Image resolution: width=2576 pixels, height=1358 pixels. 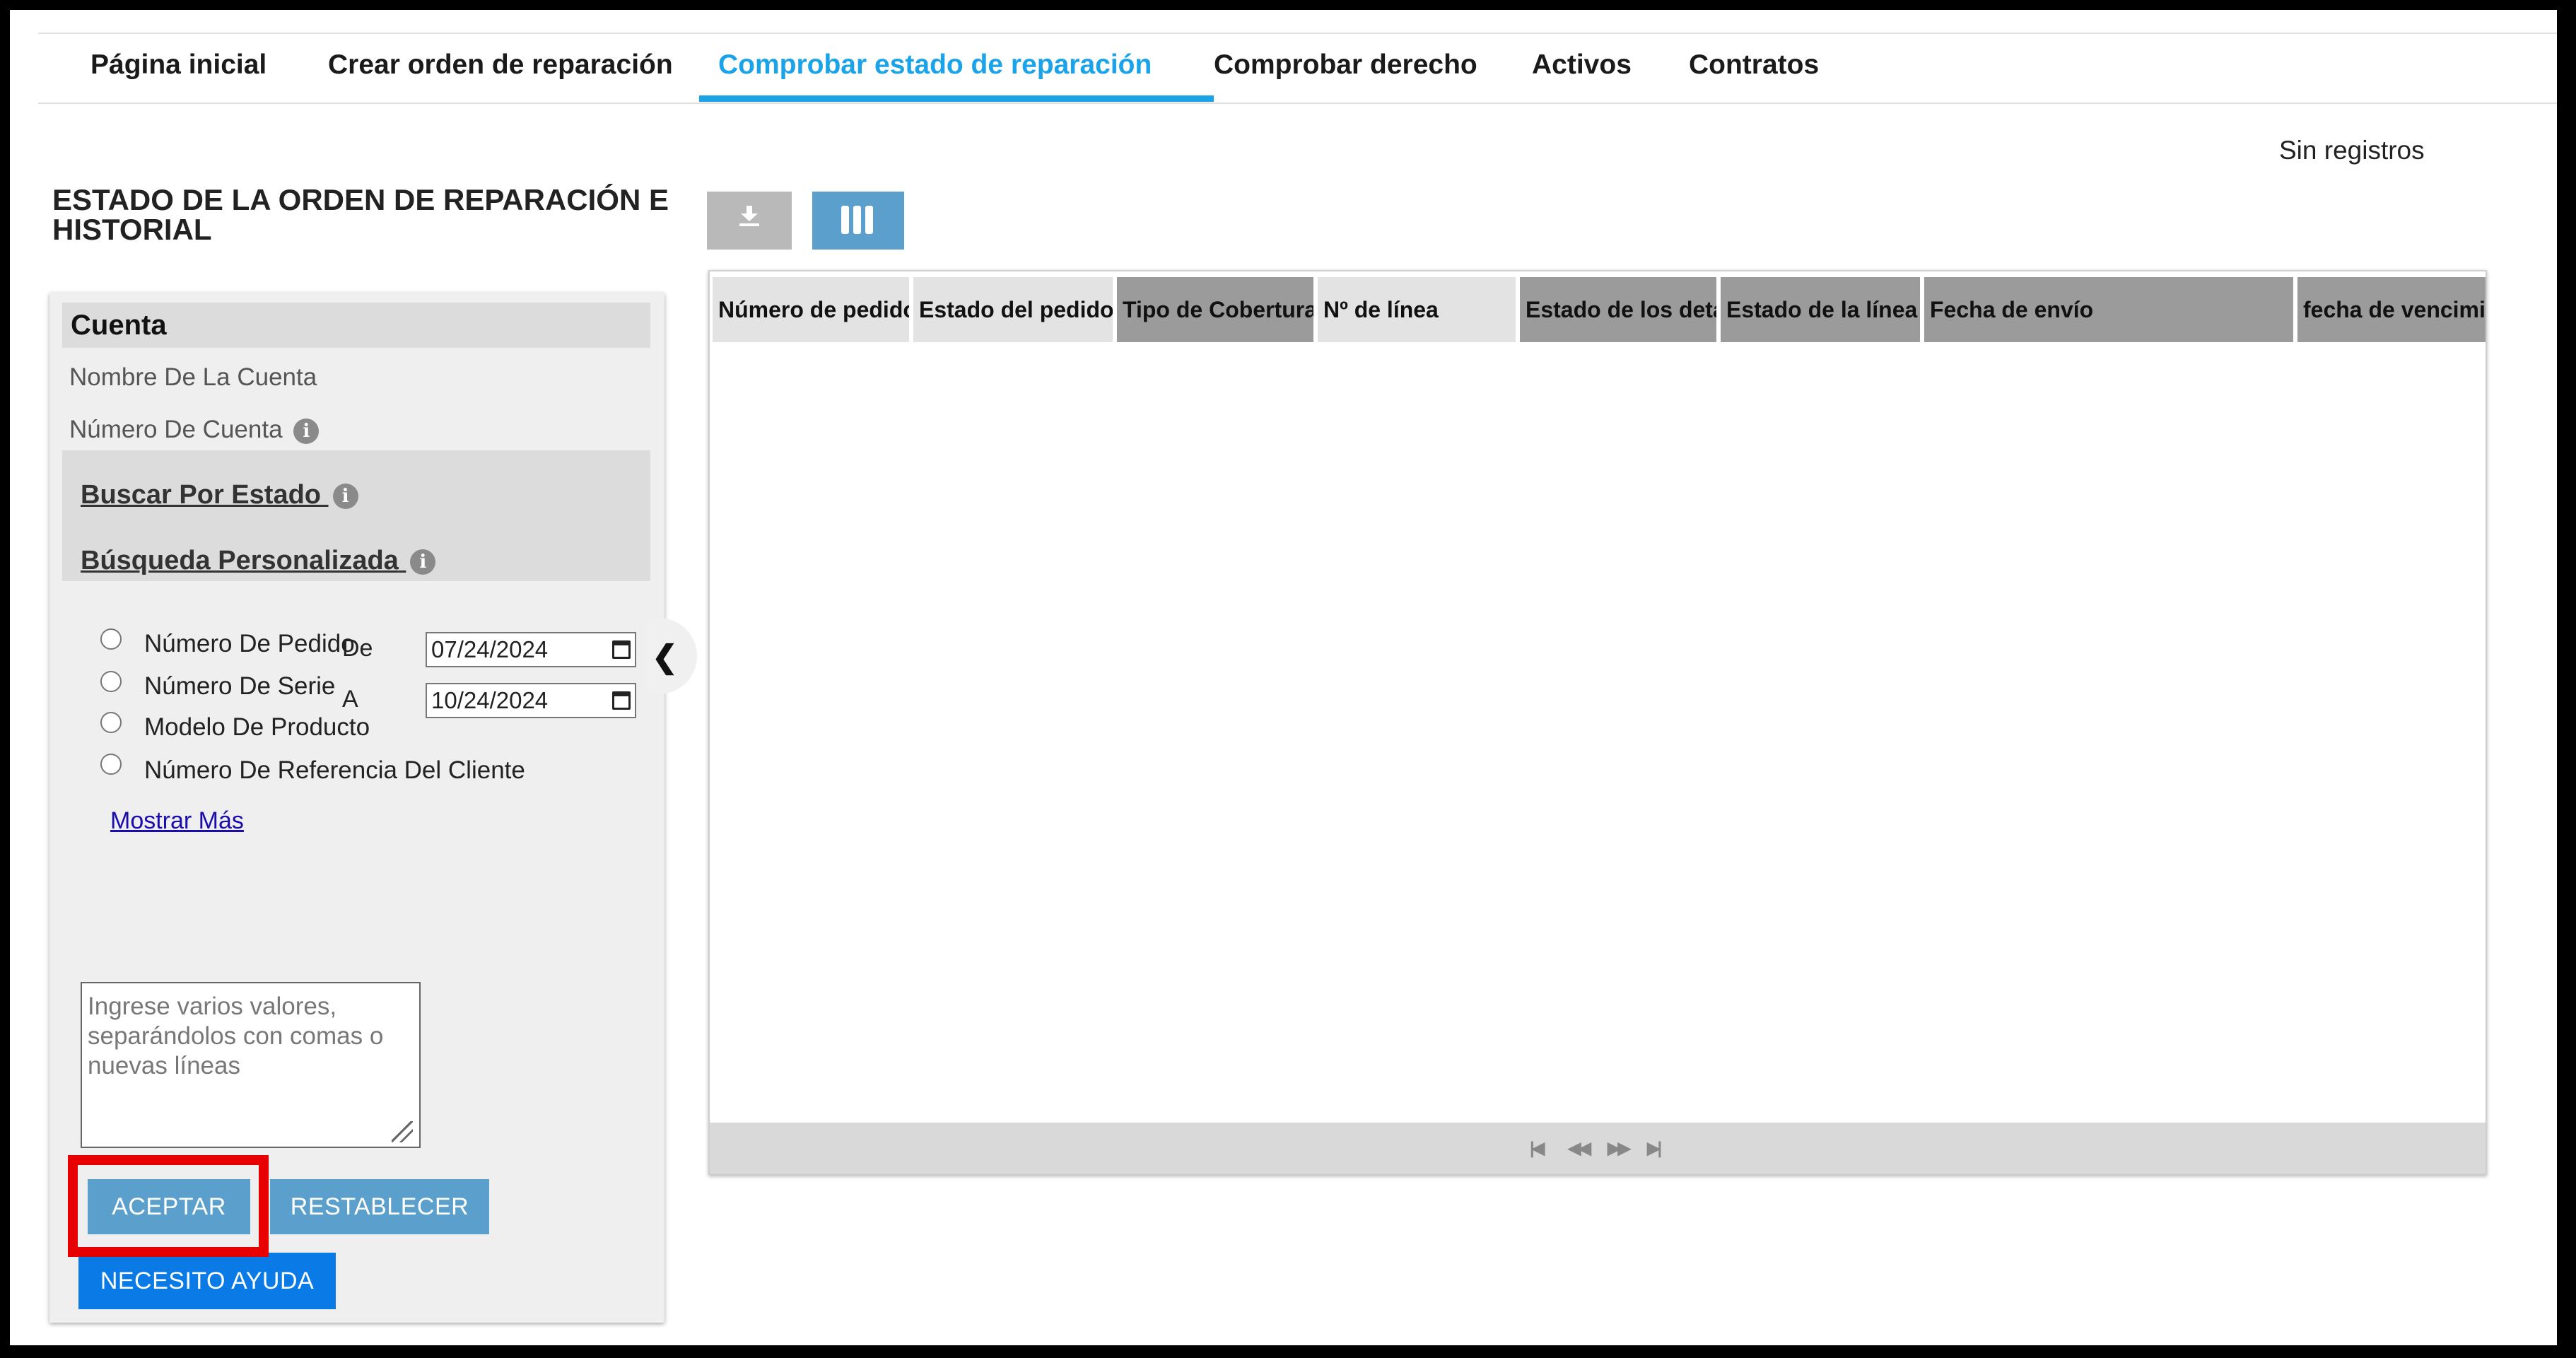 What do you see at coordinates (356, 325) in the screenshot?
I see `account-section-header: Cuenta` at bounding box center [356, 325].